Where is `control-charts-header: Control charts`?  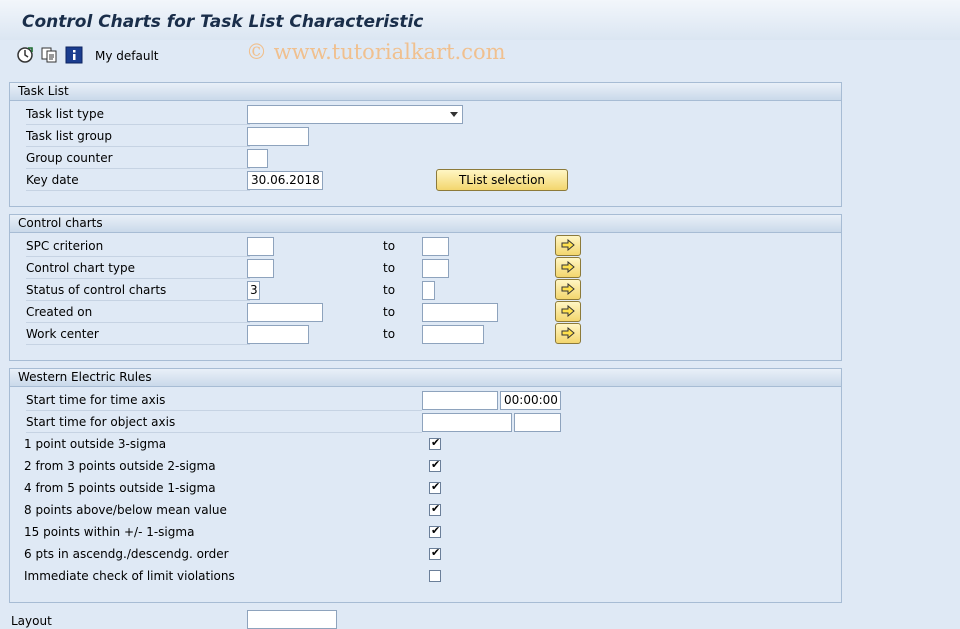 control-charts-header: Control charts is located at coordinates (425, 224).